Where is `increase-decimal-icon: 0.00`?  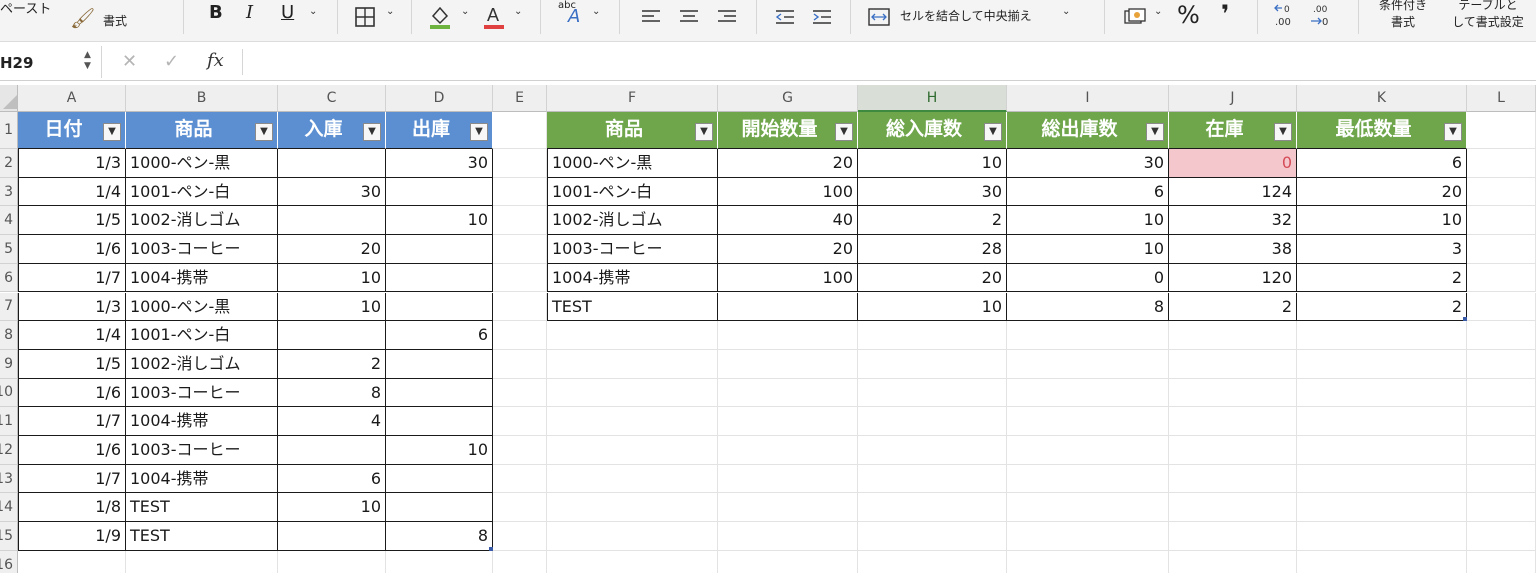
increase-decimal-icon: 0.00 is located at coordinates (1284, 17).